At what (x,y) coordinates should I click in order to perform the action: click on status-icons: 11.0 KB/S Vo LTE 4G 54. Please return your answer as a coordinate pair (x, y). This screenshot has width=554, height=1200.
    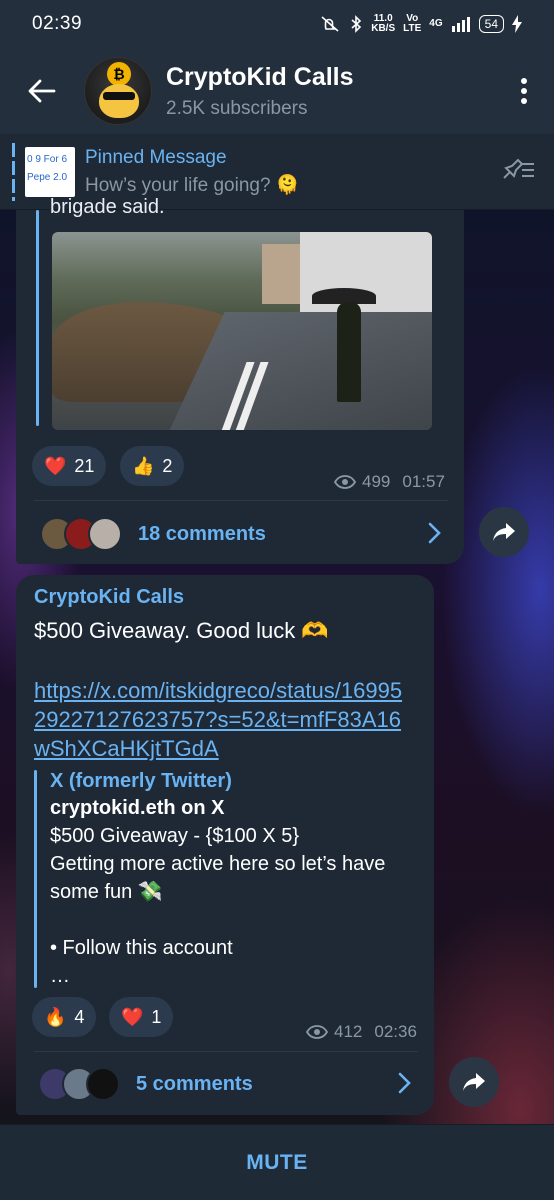
    Looking at the image, I should click on (420, 24).